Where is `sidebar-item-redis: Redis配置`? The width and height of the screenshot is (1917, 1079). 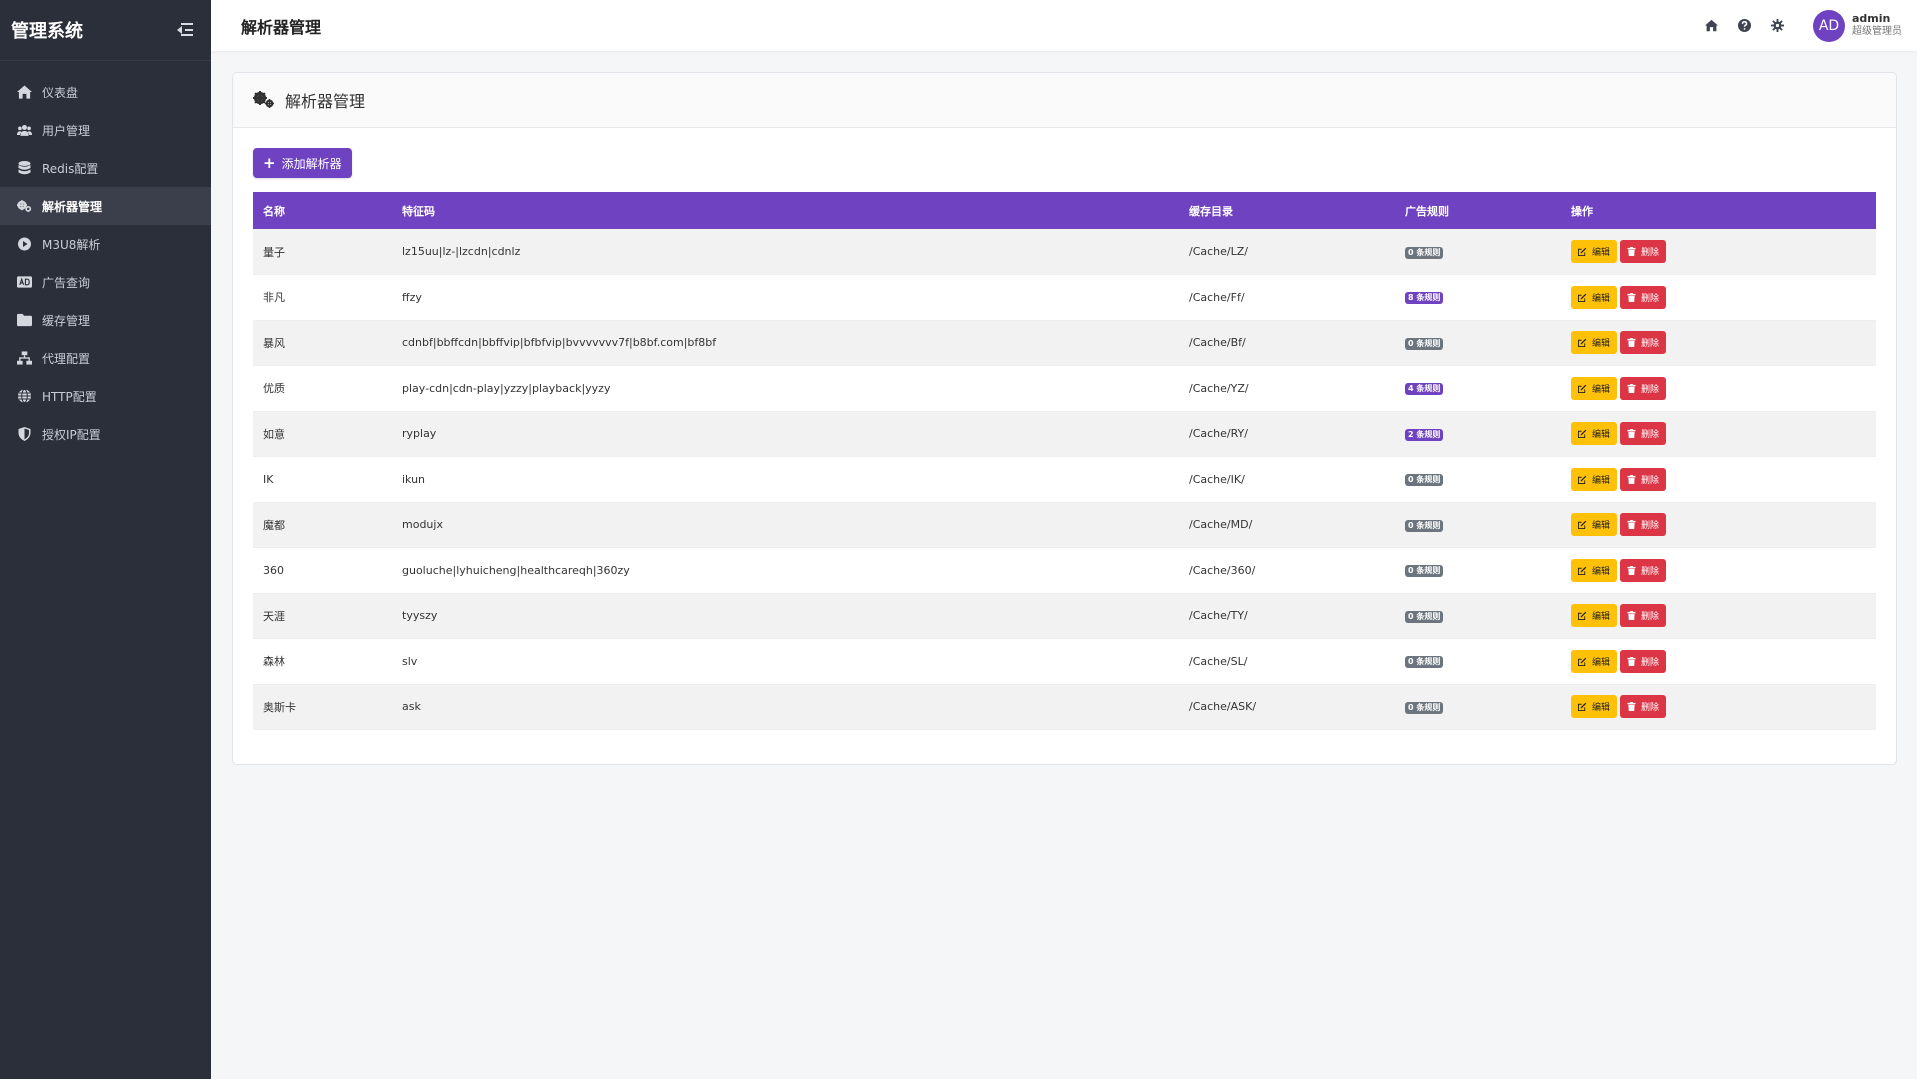 sidebar-item-redis: Redis配置 is located at coordinates (105, 168).